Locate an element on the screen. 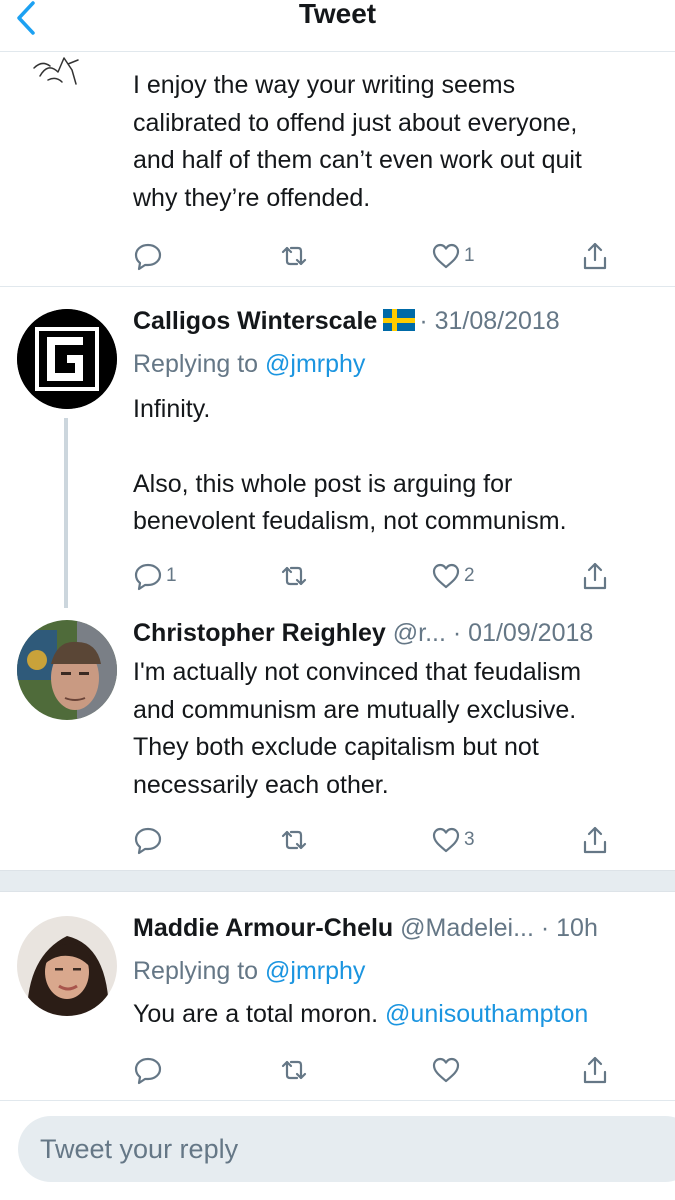 The height and width of the screenshot is (1200, 675). like-button: 1 is located at coordinates (453, 256).